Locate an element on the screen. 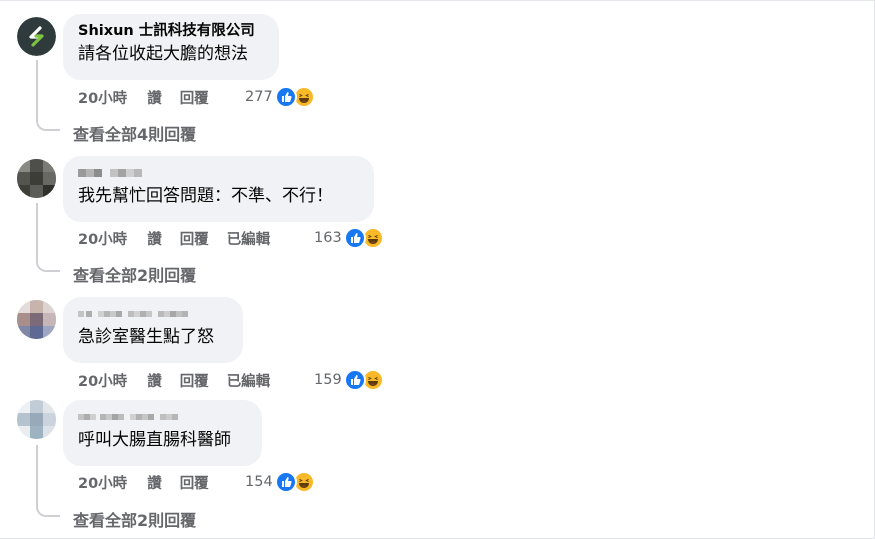  comment-bubble: 我先幫忙回答問題：不準、不行！ is located at coordinates (218, 189).